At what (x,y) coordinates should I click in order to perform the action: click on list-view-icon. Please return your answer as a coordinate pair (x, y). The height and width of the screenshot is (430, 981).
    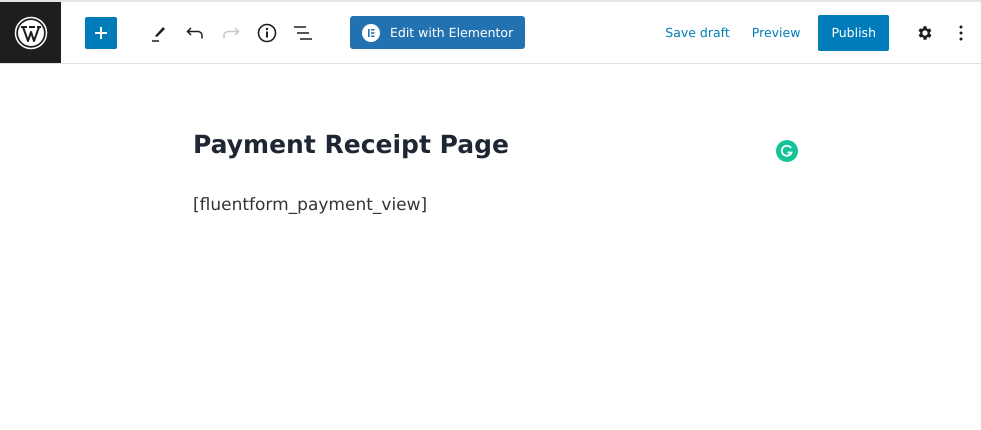
    Looking at the image, I should click on (303, 32).